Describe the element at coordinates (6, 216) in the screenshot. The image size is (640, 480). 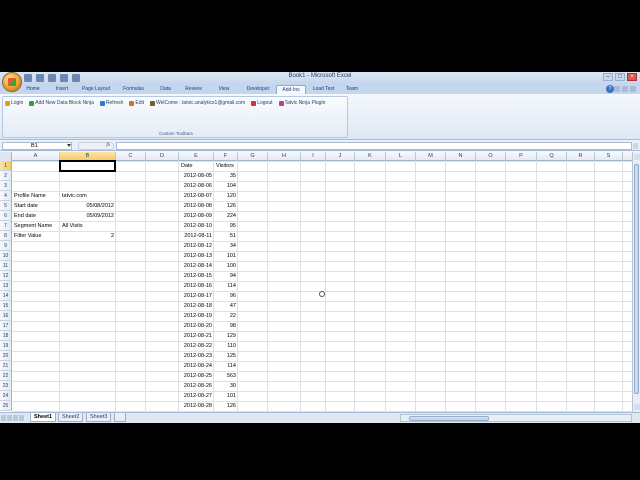
I see `row-header-6: 6` at that location.